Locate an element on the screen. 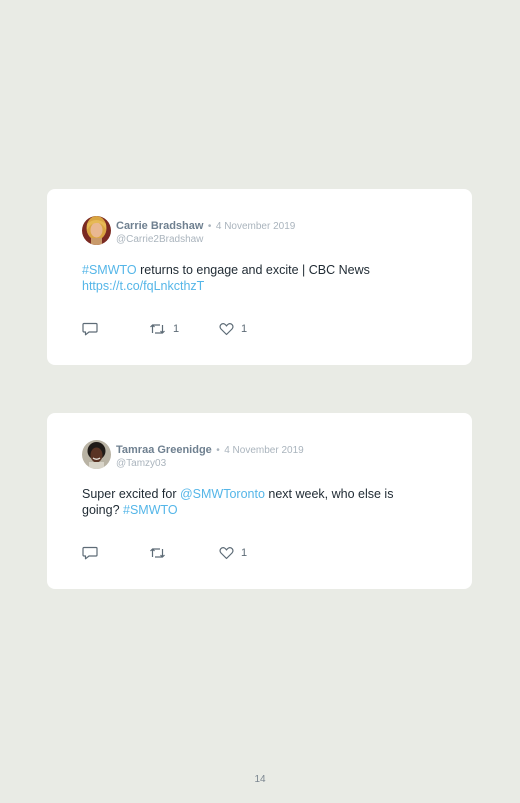 The image size is (520, 803). author-name: Carrie Bradshaw is located at coordinates (159, 226).